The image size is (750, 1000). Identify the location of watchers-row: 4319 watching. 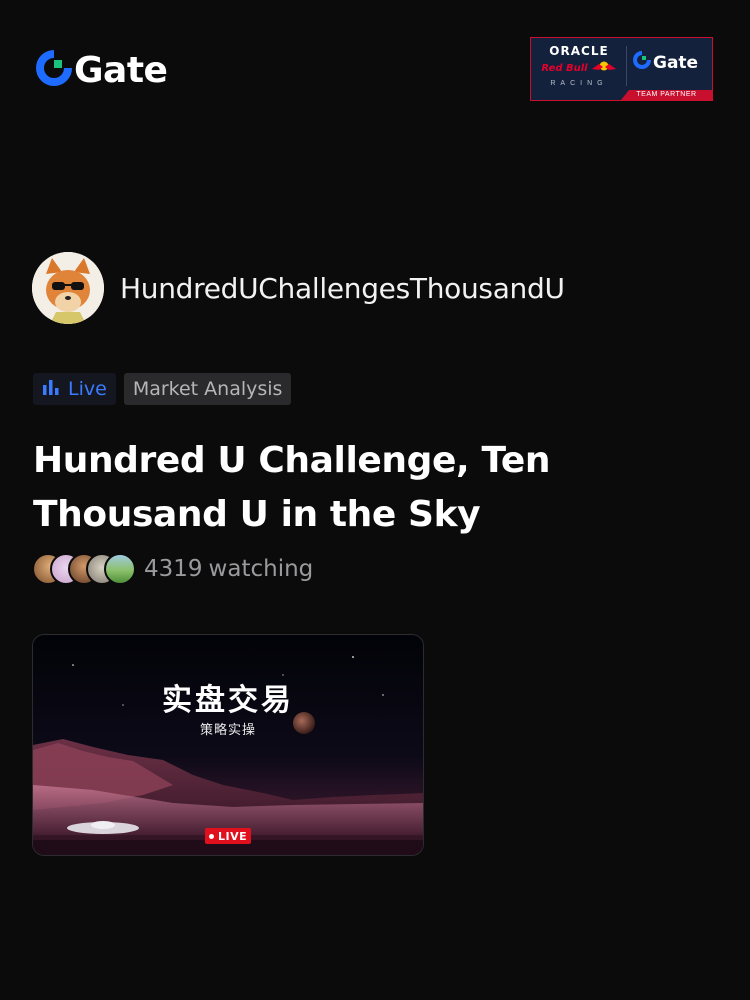
(172, 569).